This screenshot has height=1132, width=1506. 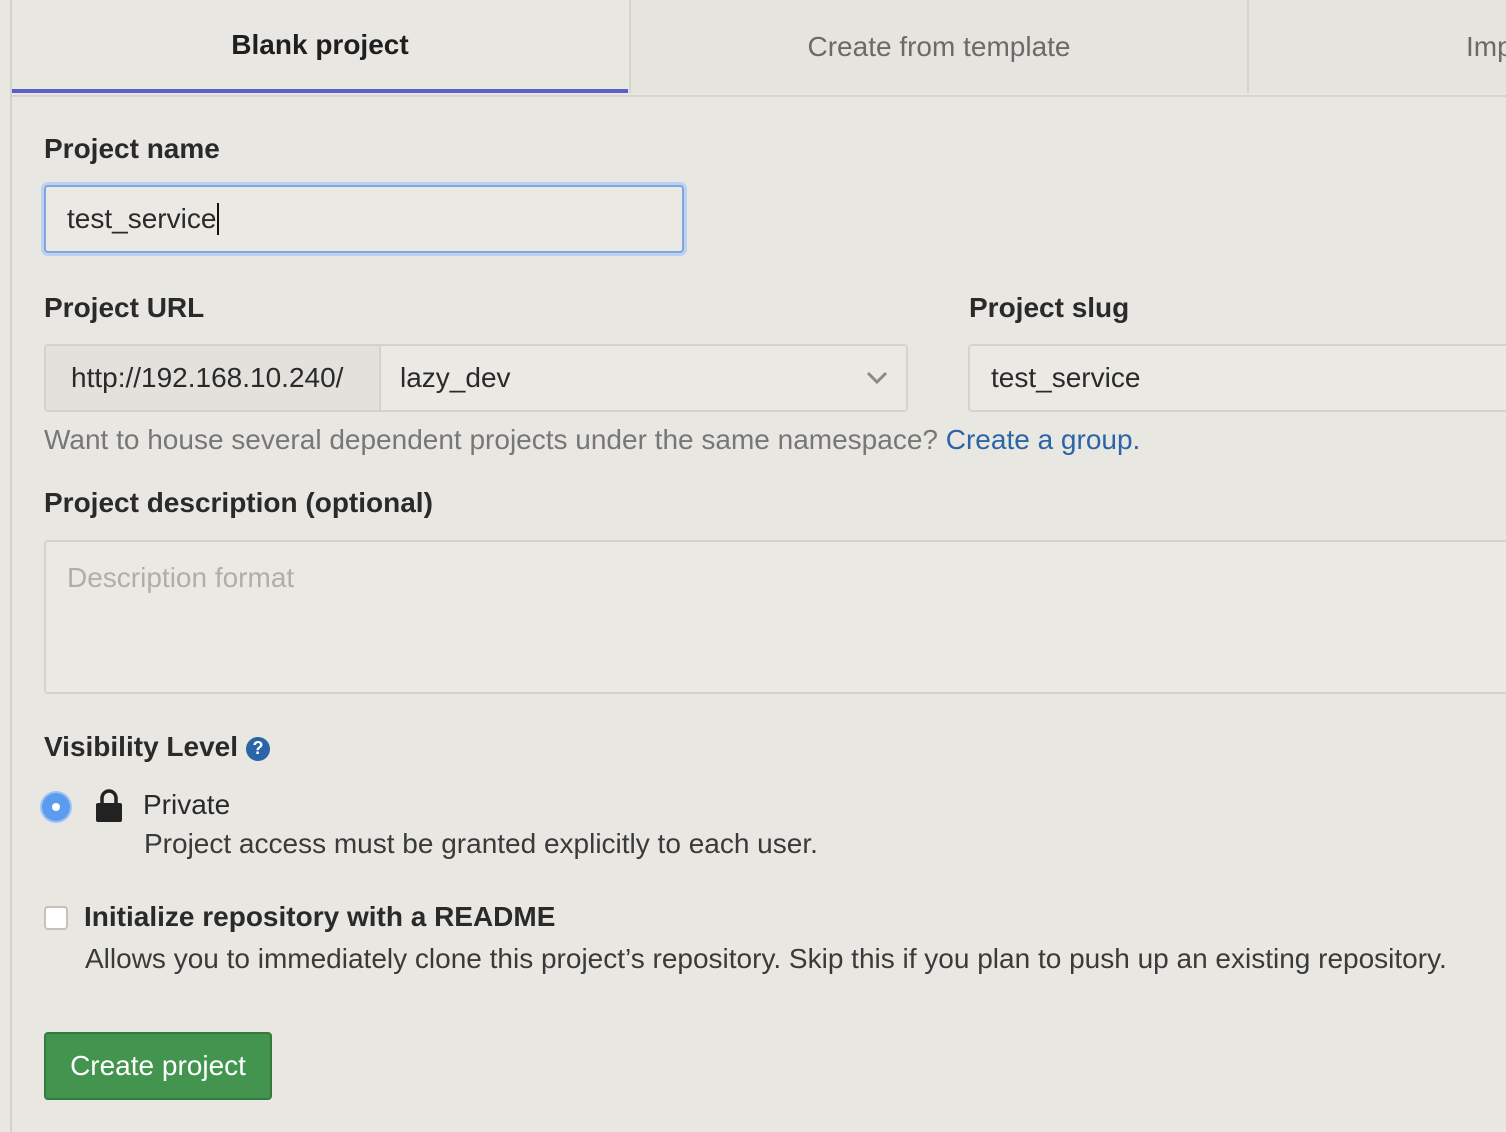 What do you see at coordinates (124, 307) in the screenshot?
I see `project-url-label: Project URL` at bounding box center [124, 307].